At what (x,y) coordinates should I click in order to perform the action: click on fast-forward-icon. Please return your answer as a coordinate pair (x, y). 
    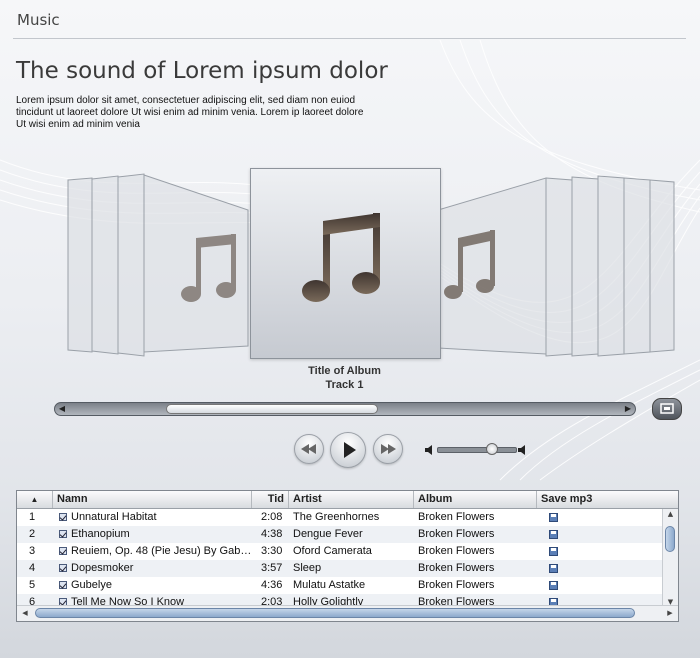
    Looking at the image, I should click on (388, 449).